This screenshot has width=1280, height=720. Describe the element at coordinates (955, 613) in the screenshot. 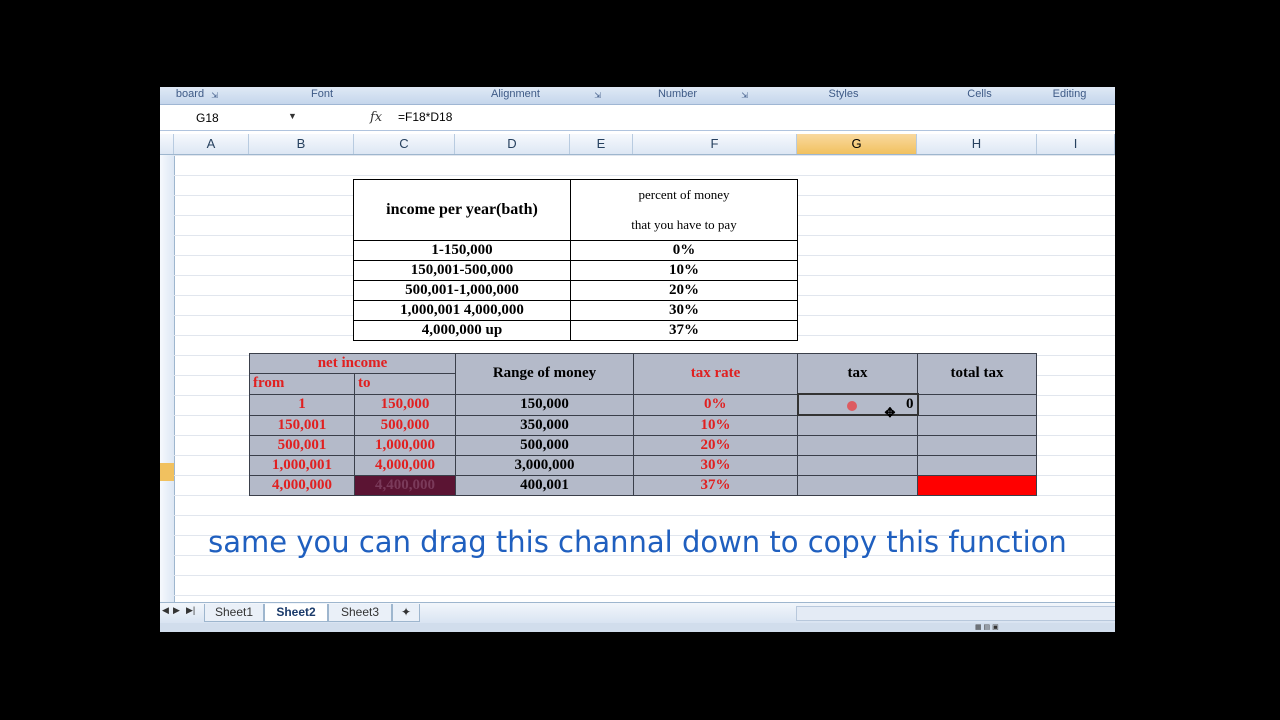

I see `horizontal-scrollbar` at that location.